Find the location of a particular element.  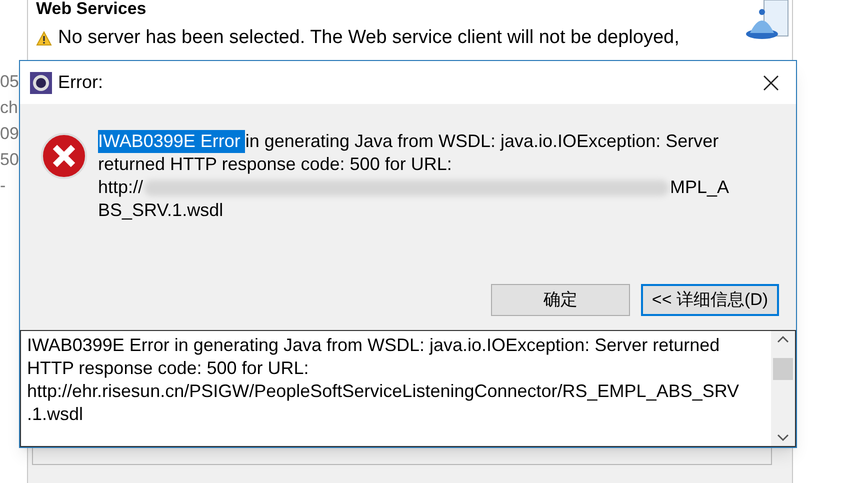

scrollbar-thumb is located at coordinates (783, 369).